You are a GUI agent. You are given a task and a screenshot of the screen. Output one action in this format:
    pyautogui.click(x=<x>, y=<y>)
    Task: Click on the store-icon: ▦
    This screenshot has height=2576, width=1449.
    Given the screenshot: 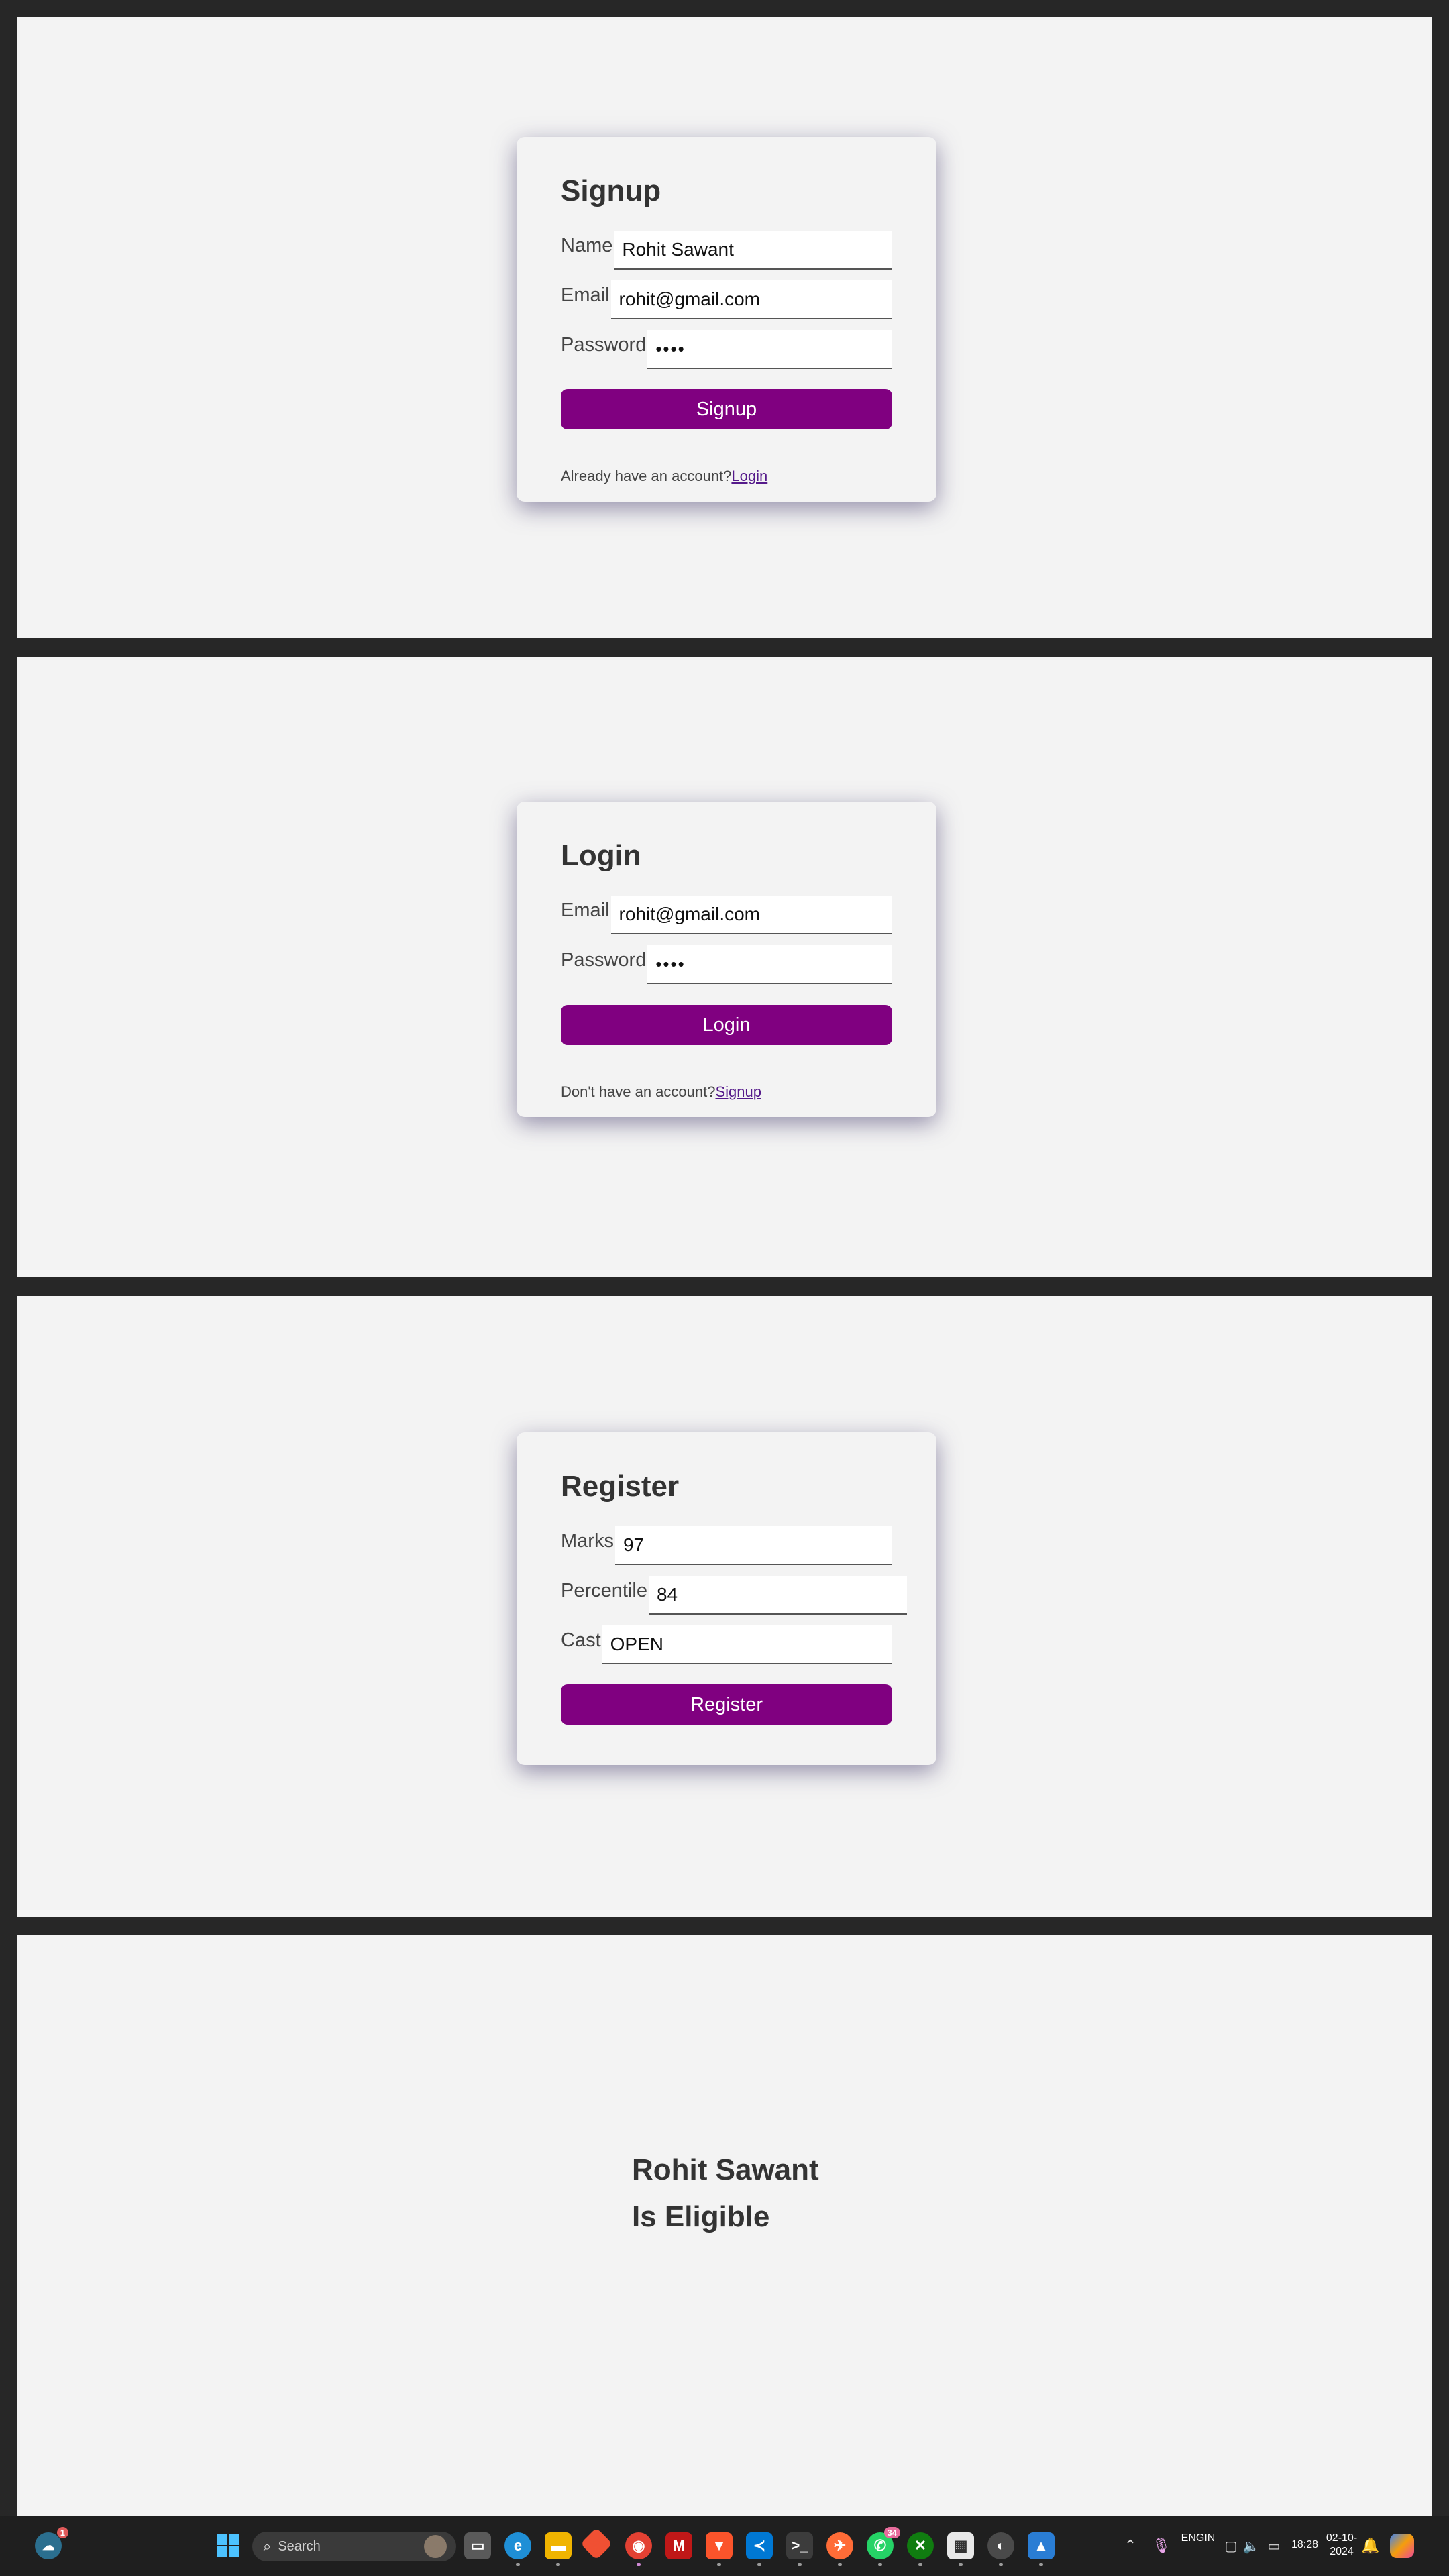 What is the action you would take?
    pyautogui.click(x=960, y=2549)
    